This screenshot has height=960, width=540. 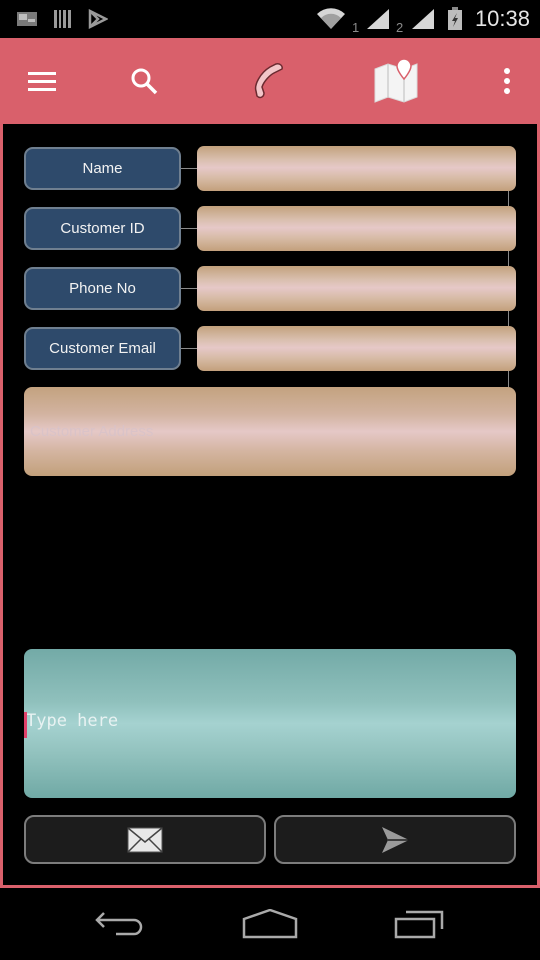 I want to click on envelope-icon, so click(x=145, y=839).